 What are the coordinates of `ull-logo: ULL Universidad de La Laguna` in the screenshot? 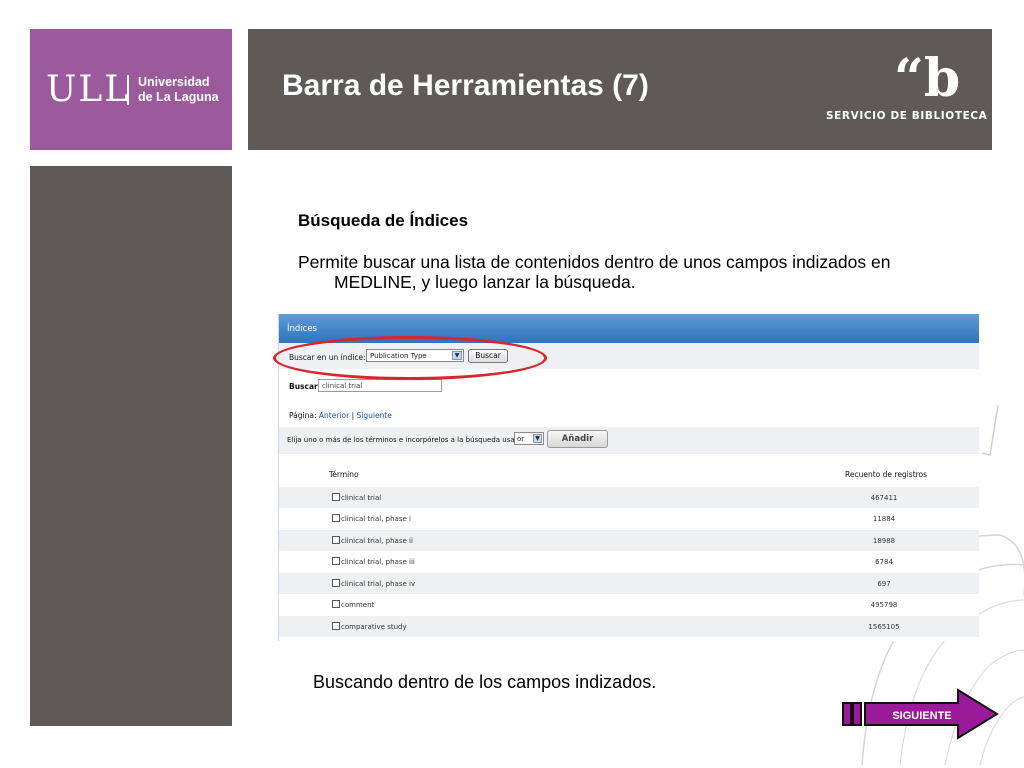 It's located at (131, 89).